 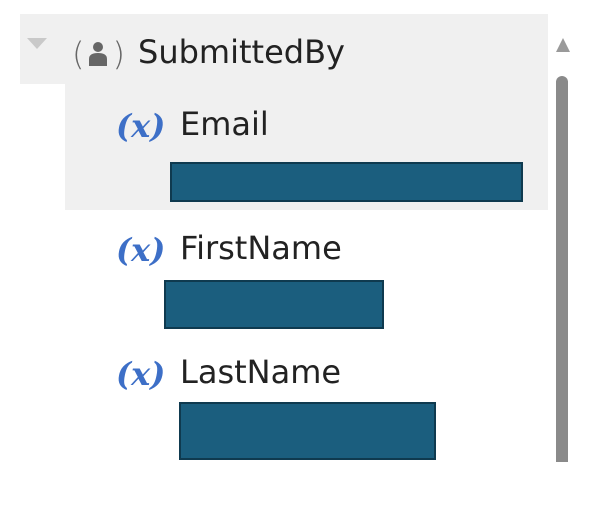 I want to click on field-label-firstname: FirstName, so click(x=261, y=248).